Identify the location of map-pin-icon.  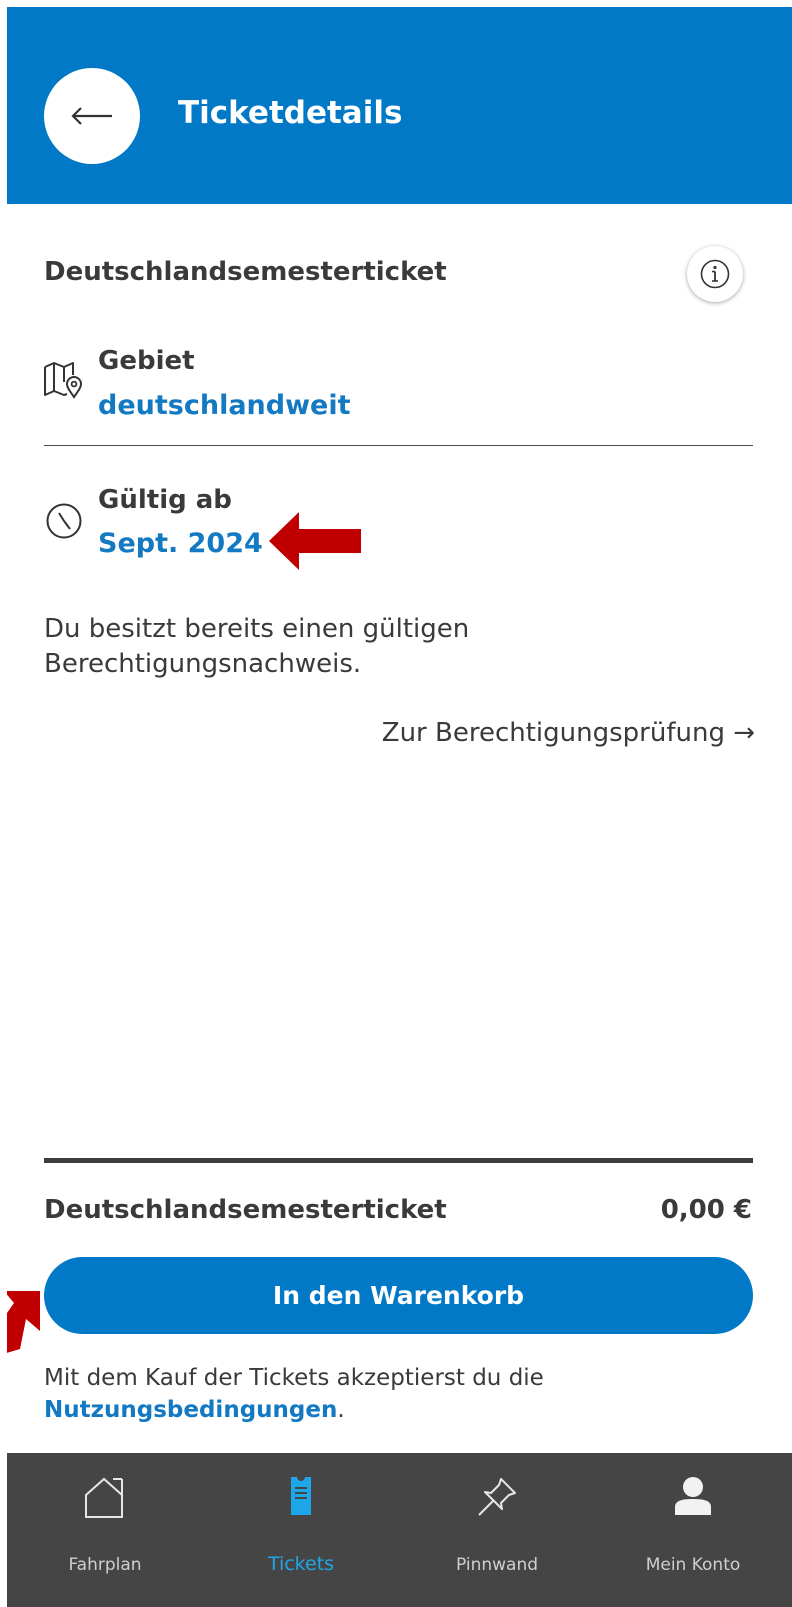
(63, 380).